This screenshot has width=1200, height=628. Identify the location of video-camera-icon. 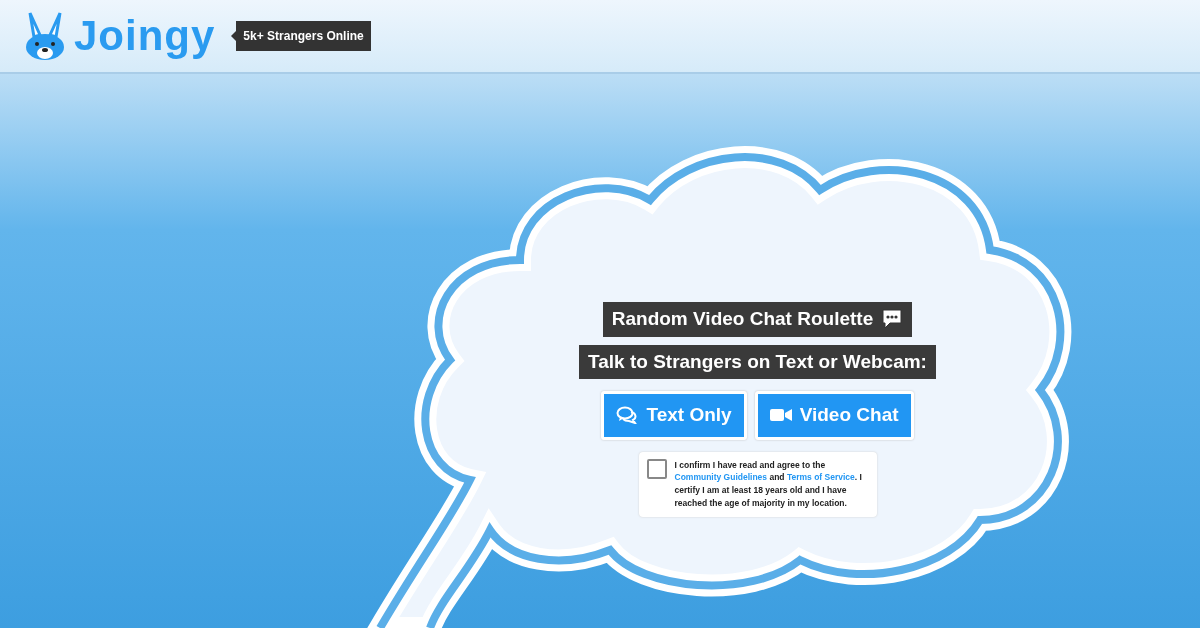
(780, 415).